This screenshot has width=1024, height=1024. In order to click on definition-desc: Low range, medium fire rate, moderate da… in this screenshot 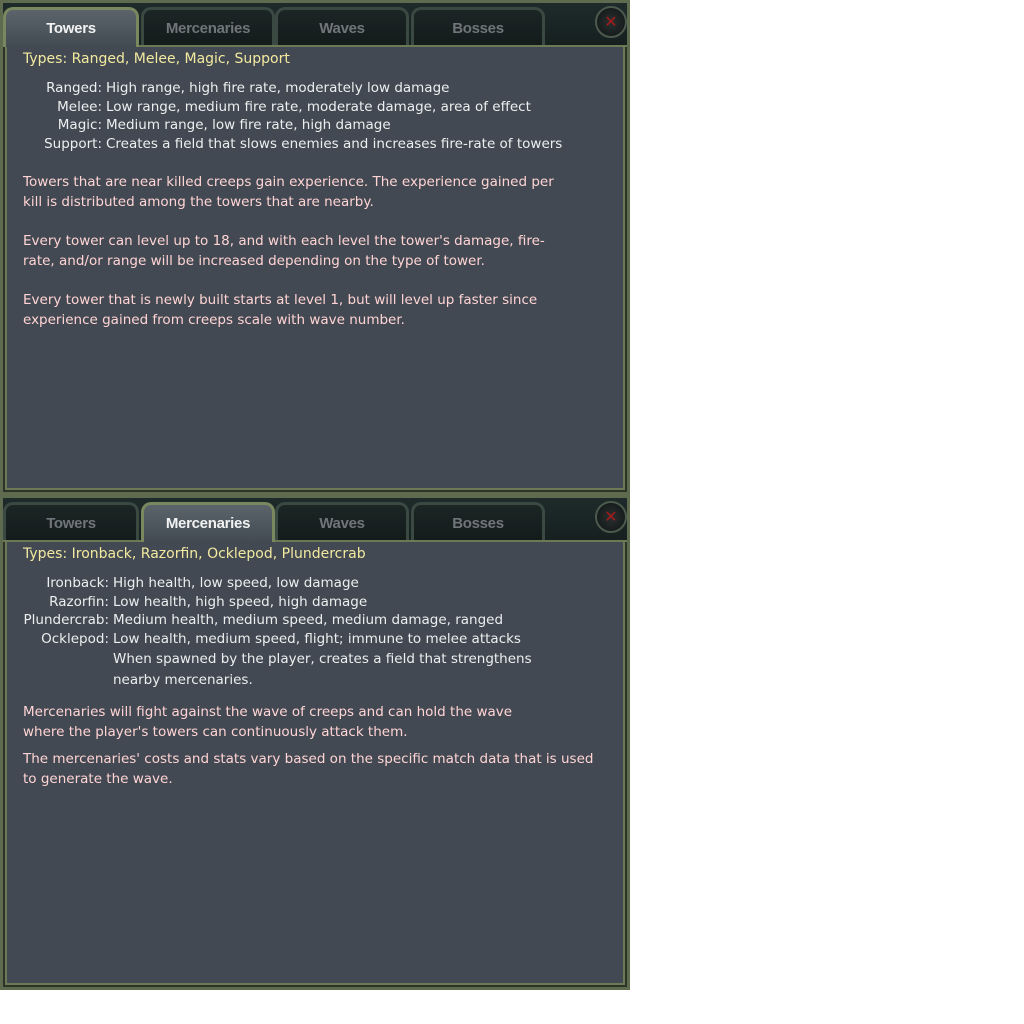, I will do `click(318, 106)`.